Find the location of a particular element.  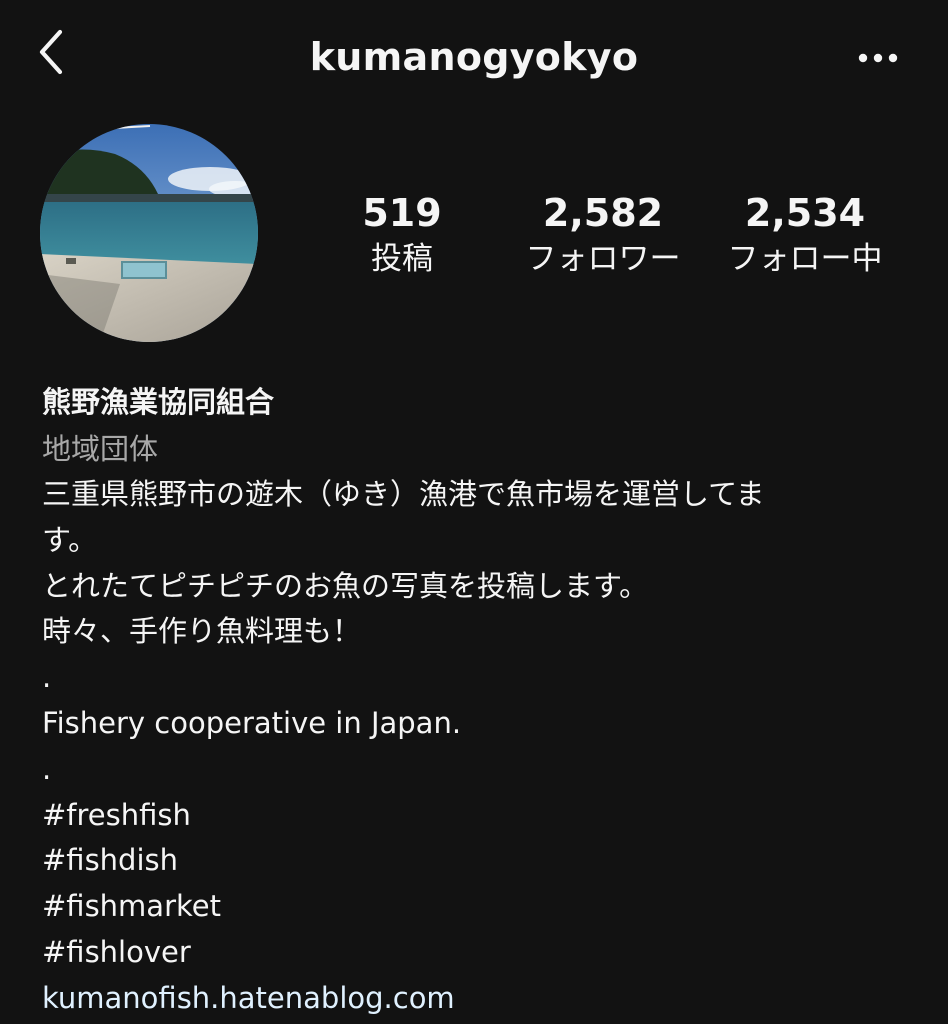

more-horizontal-icon is located at coordinates (878, 58).